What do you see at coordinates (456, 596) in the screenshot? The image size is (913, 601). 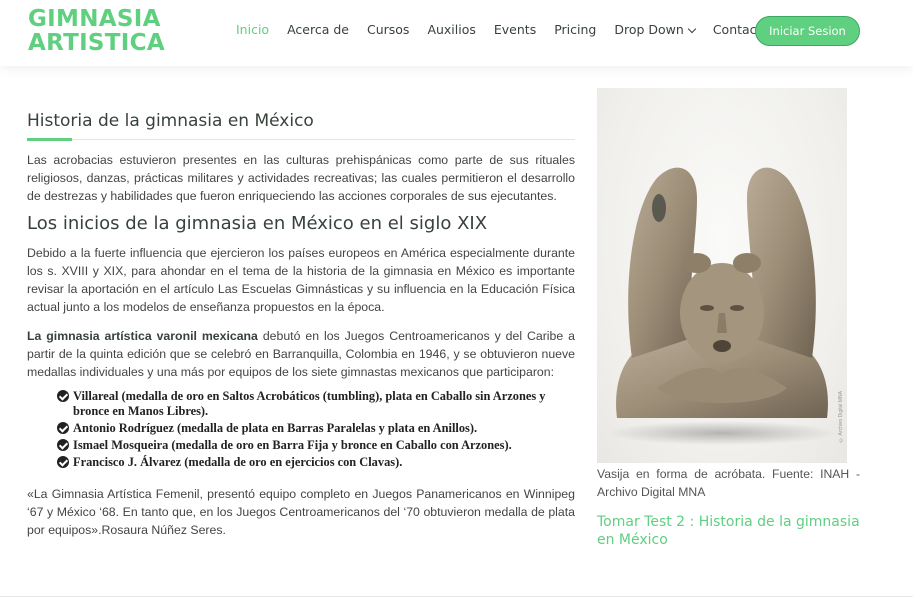 I see `footer-divider` at bounding box center [456, 596].